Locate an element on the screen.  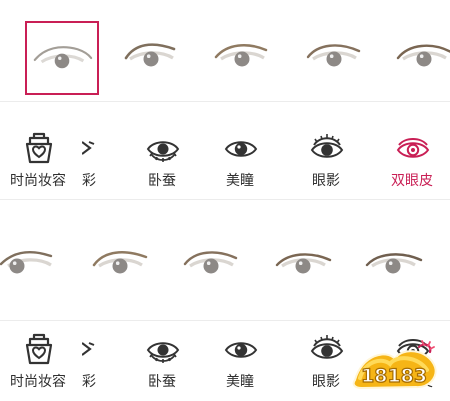
eyelid-style-card-selected is located at coordinates (62, 58).